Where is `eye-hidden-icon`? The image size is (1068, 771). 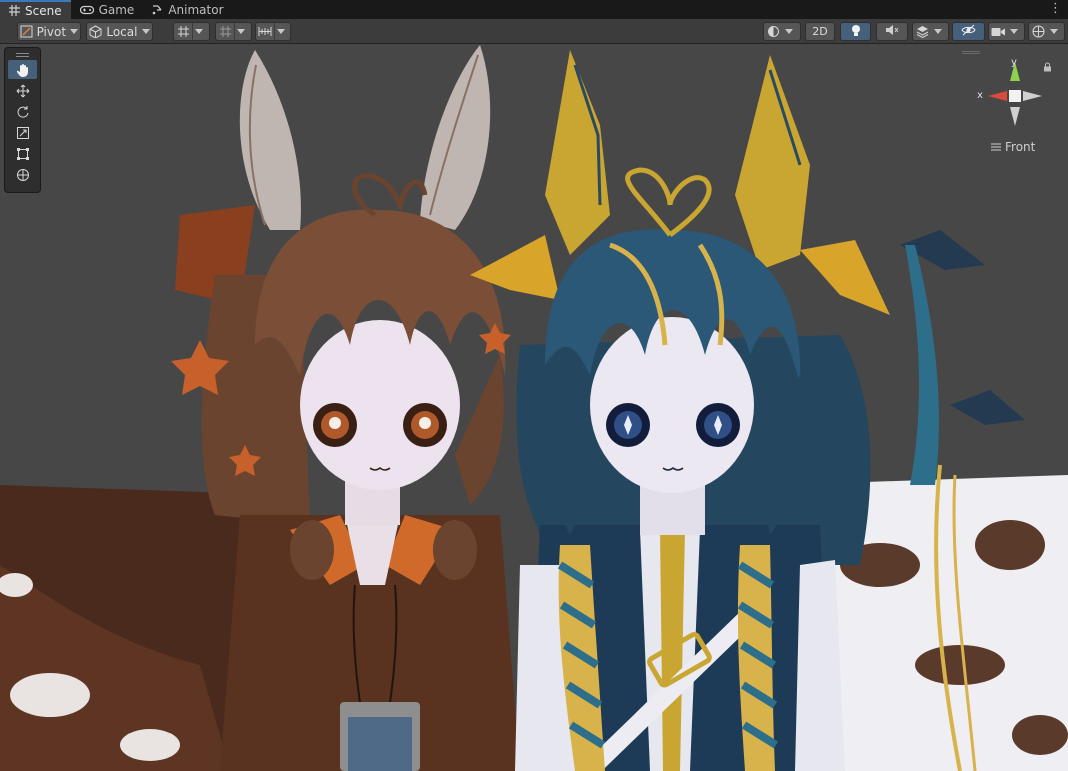
eye-hidden-icon is located at coordinates (968, 31).